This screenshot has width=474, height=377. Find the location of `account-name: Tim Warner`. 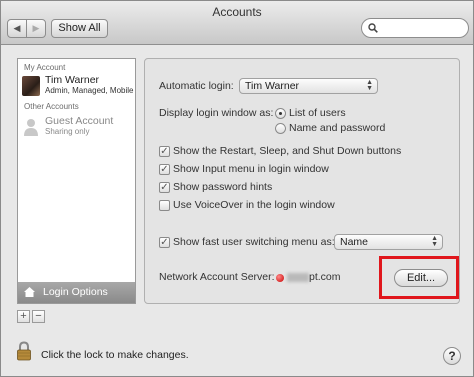

account-name: Tim Warner is located at coordinates (72, 80).